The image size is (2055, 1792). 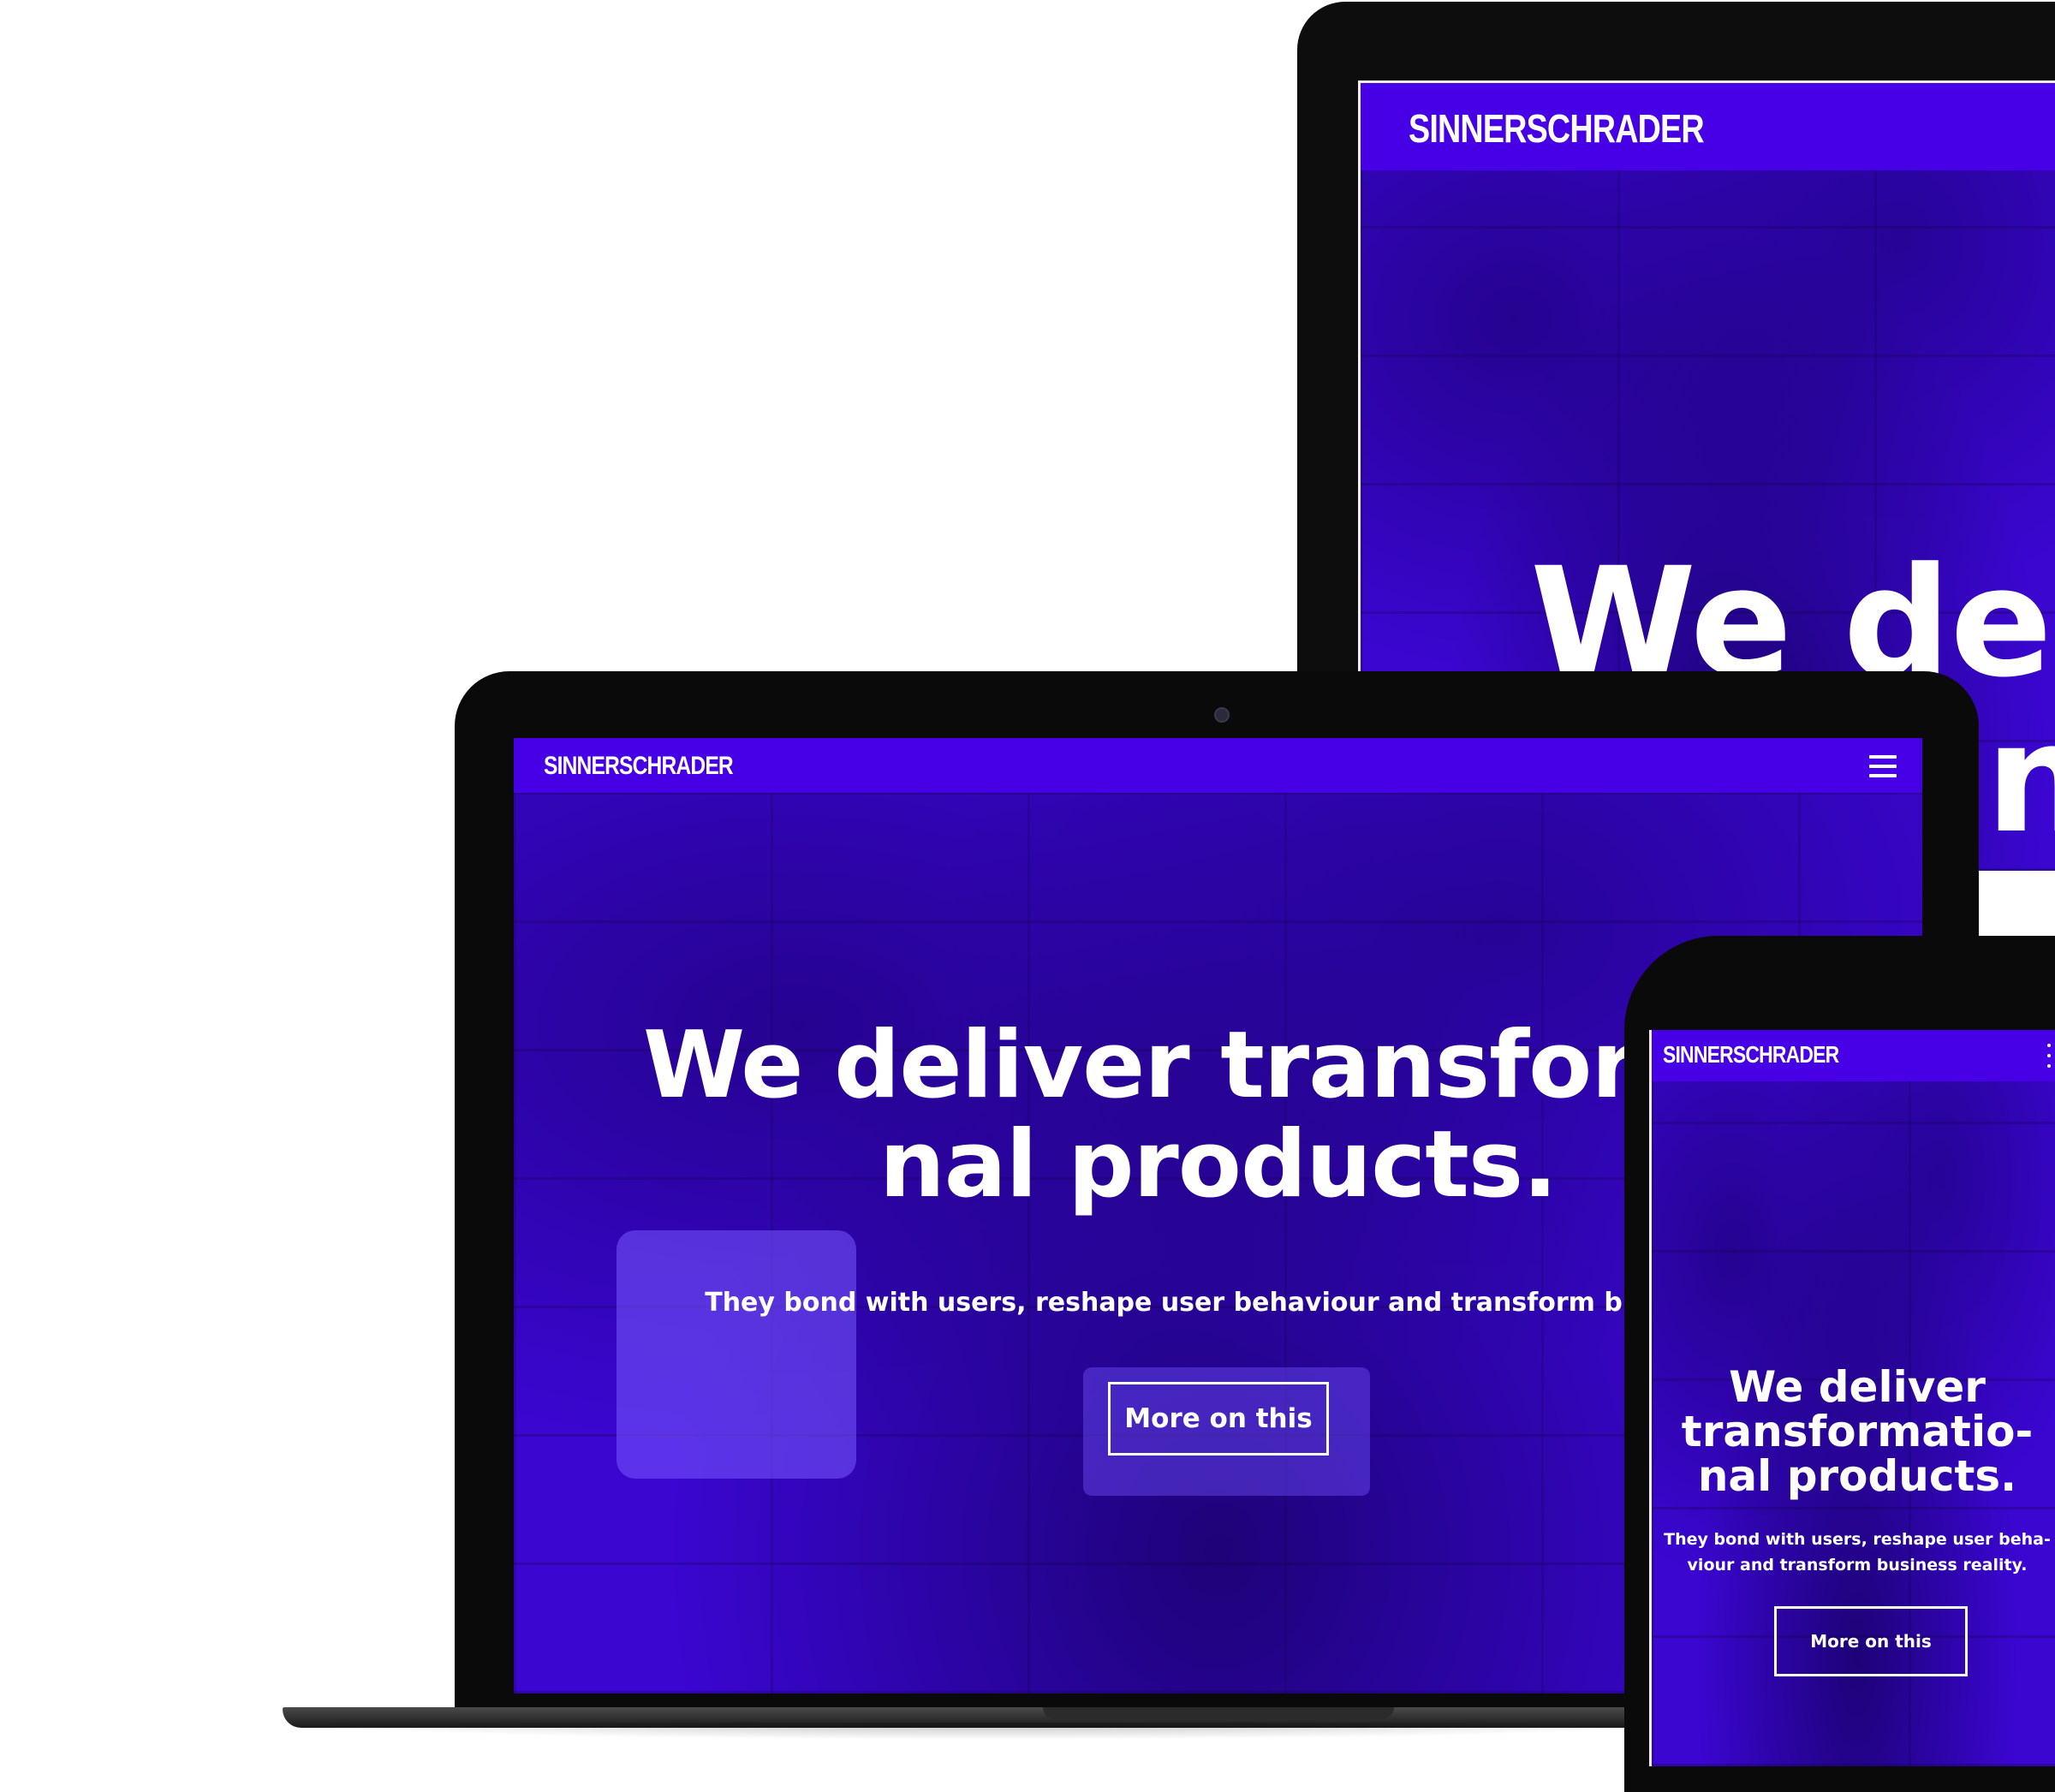 I want to click on laptop-notch, so click(x=1218, y=1713).